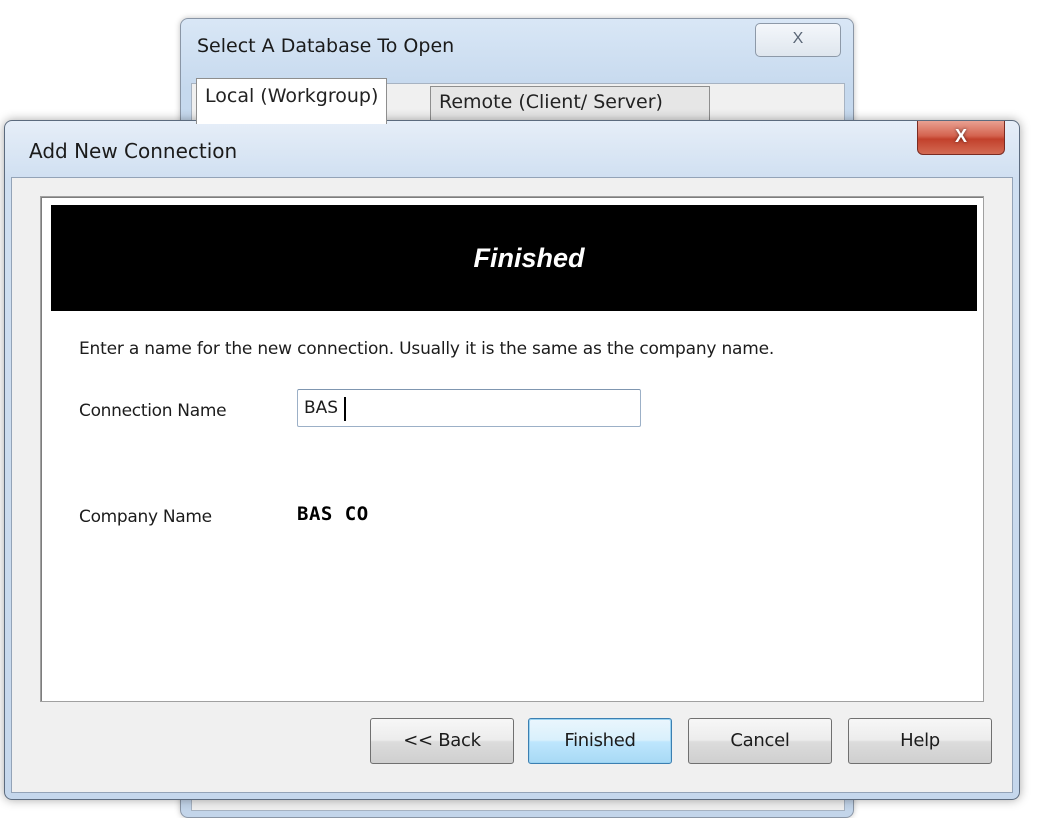 This screenshot has height=818, width=1044. I want to click on company-name-label: Company Name, so click(145, 517).